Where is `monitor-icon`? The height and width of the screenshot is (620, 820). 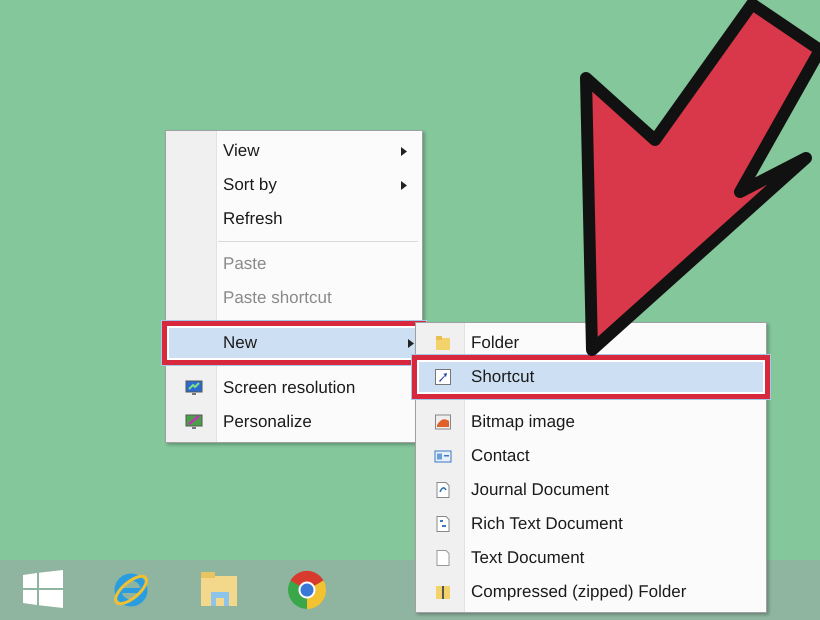
monitor-icon is located at coordinates (194, 388).